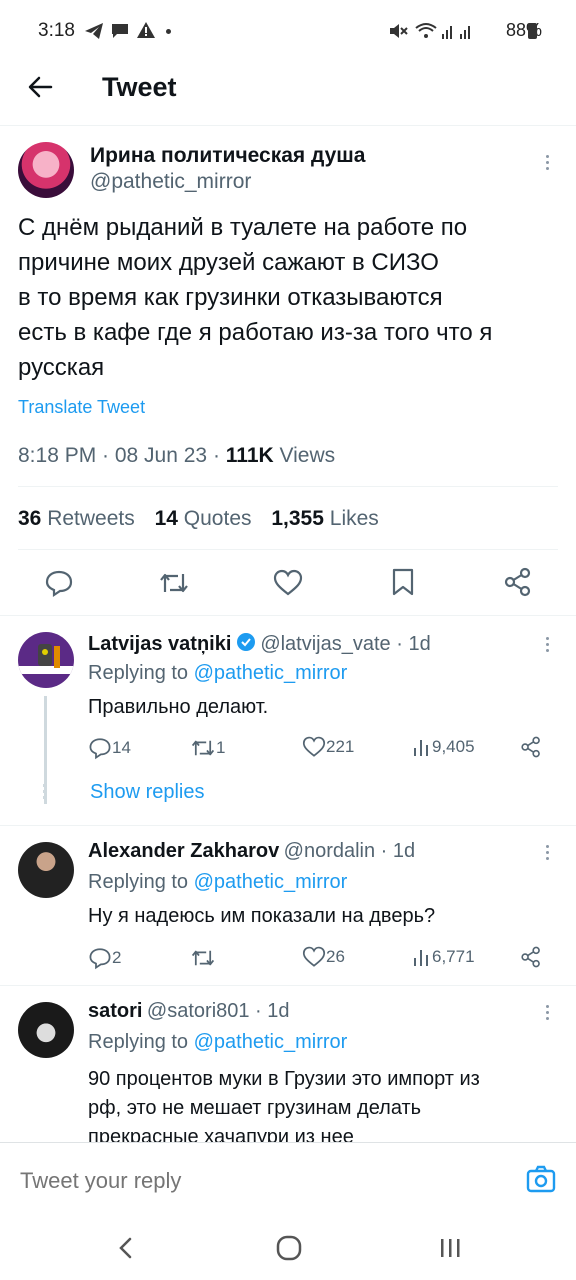 This screenshot has height=1280, width=576. I want to click on reply-button: 14, so click(109, 748).